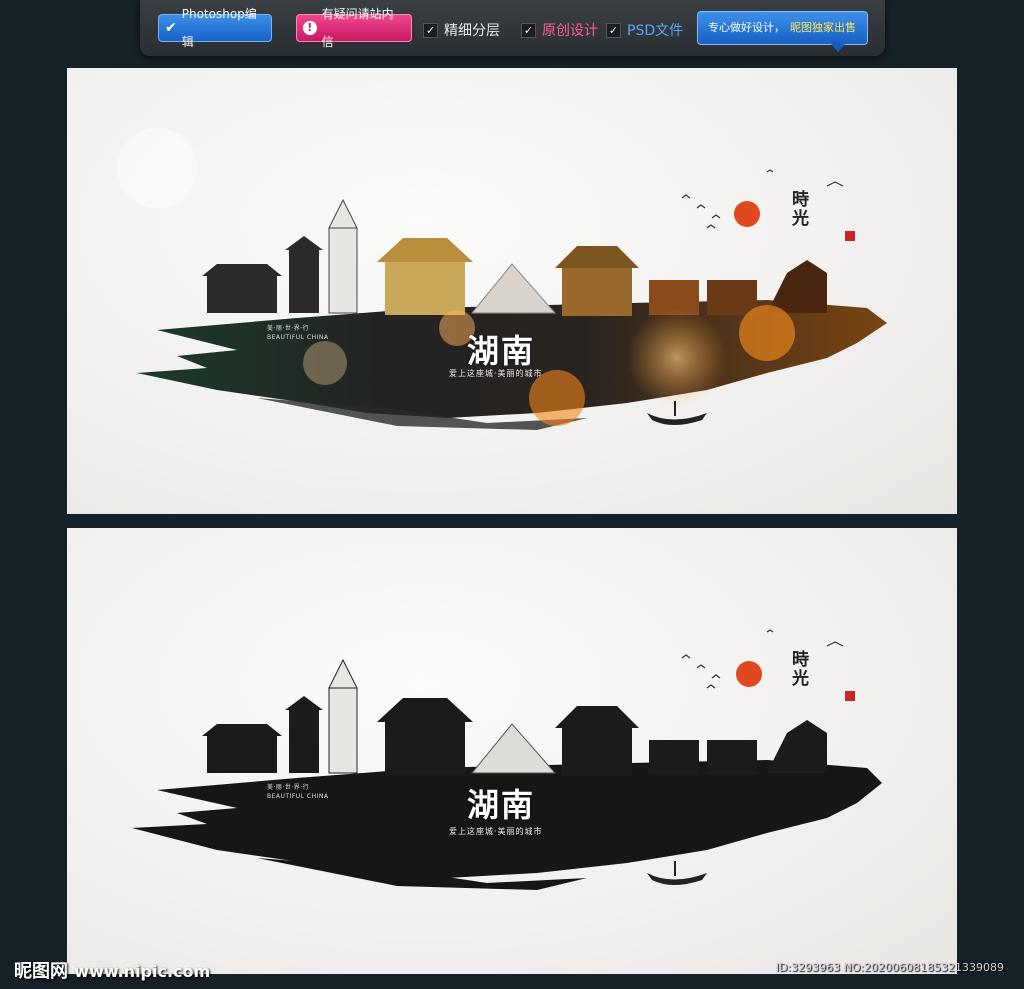  What do you see at coordinates (655, 31) in the screenshot?
I see `feature-psd-label: PSD文件` at bounding box center [655, 31].